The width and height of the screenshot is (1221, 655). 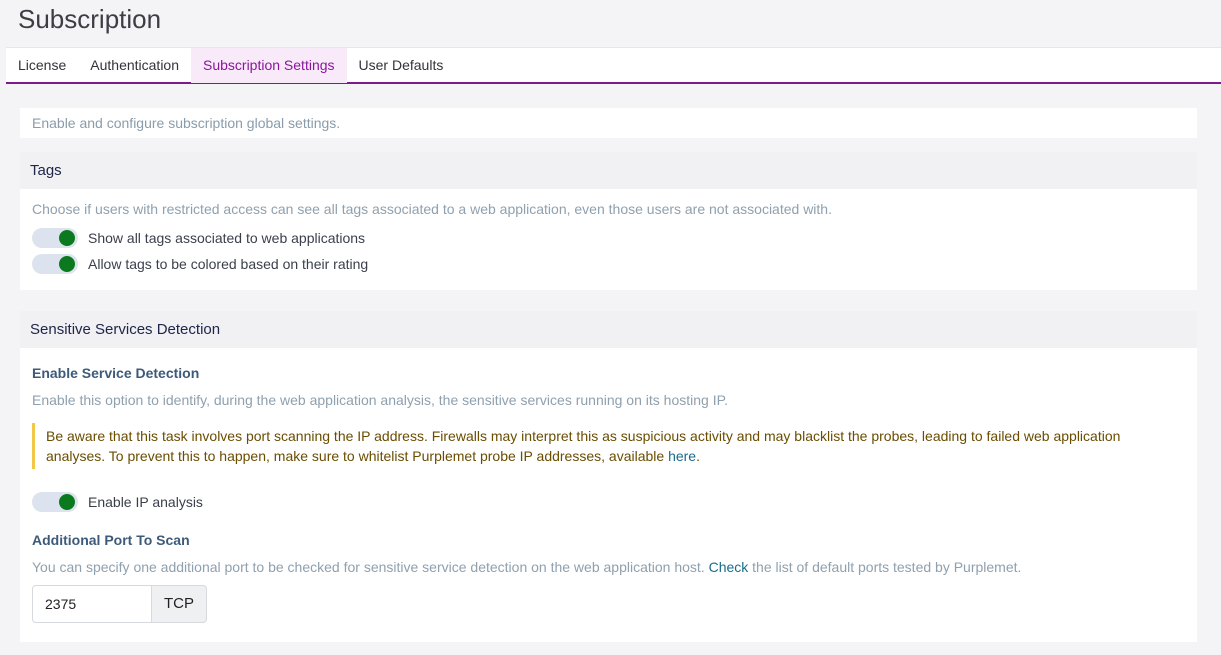 I want to click on tab-authentication: Authentication, so click(x=134, y=65).